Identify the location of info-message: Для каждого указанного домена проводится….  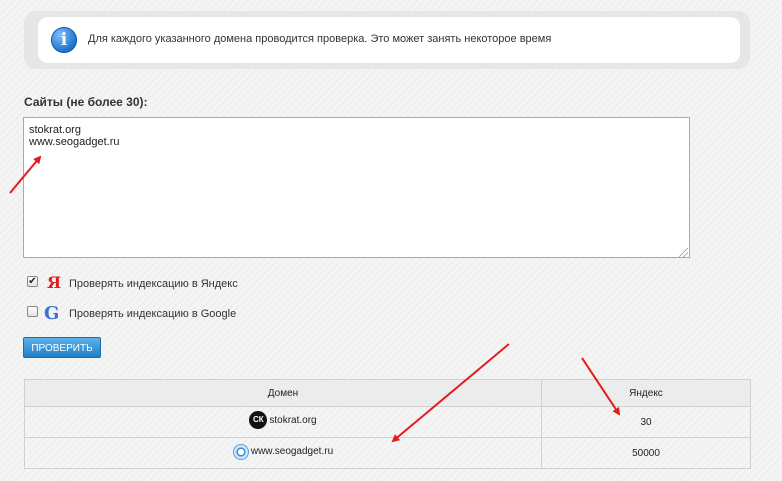
(320, 39).